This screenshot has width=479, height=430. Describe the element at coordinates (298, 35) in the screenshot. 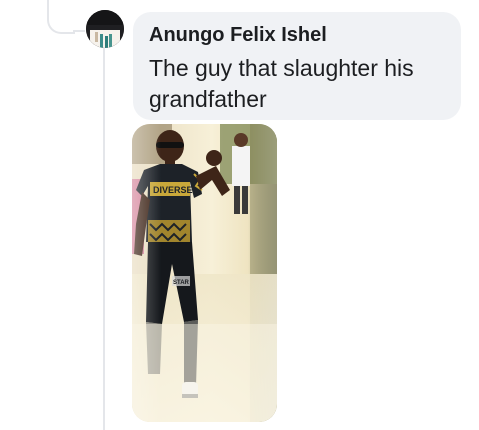

I see `comment-author-name: Anungo Felix Ishel` at that location.